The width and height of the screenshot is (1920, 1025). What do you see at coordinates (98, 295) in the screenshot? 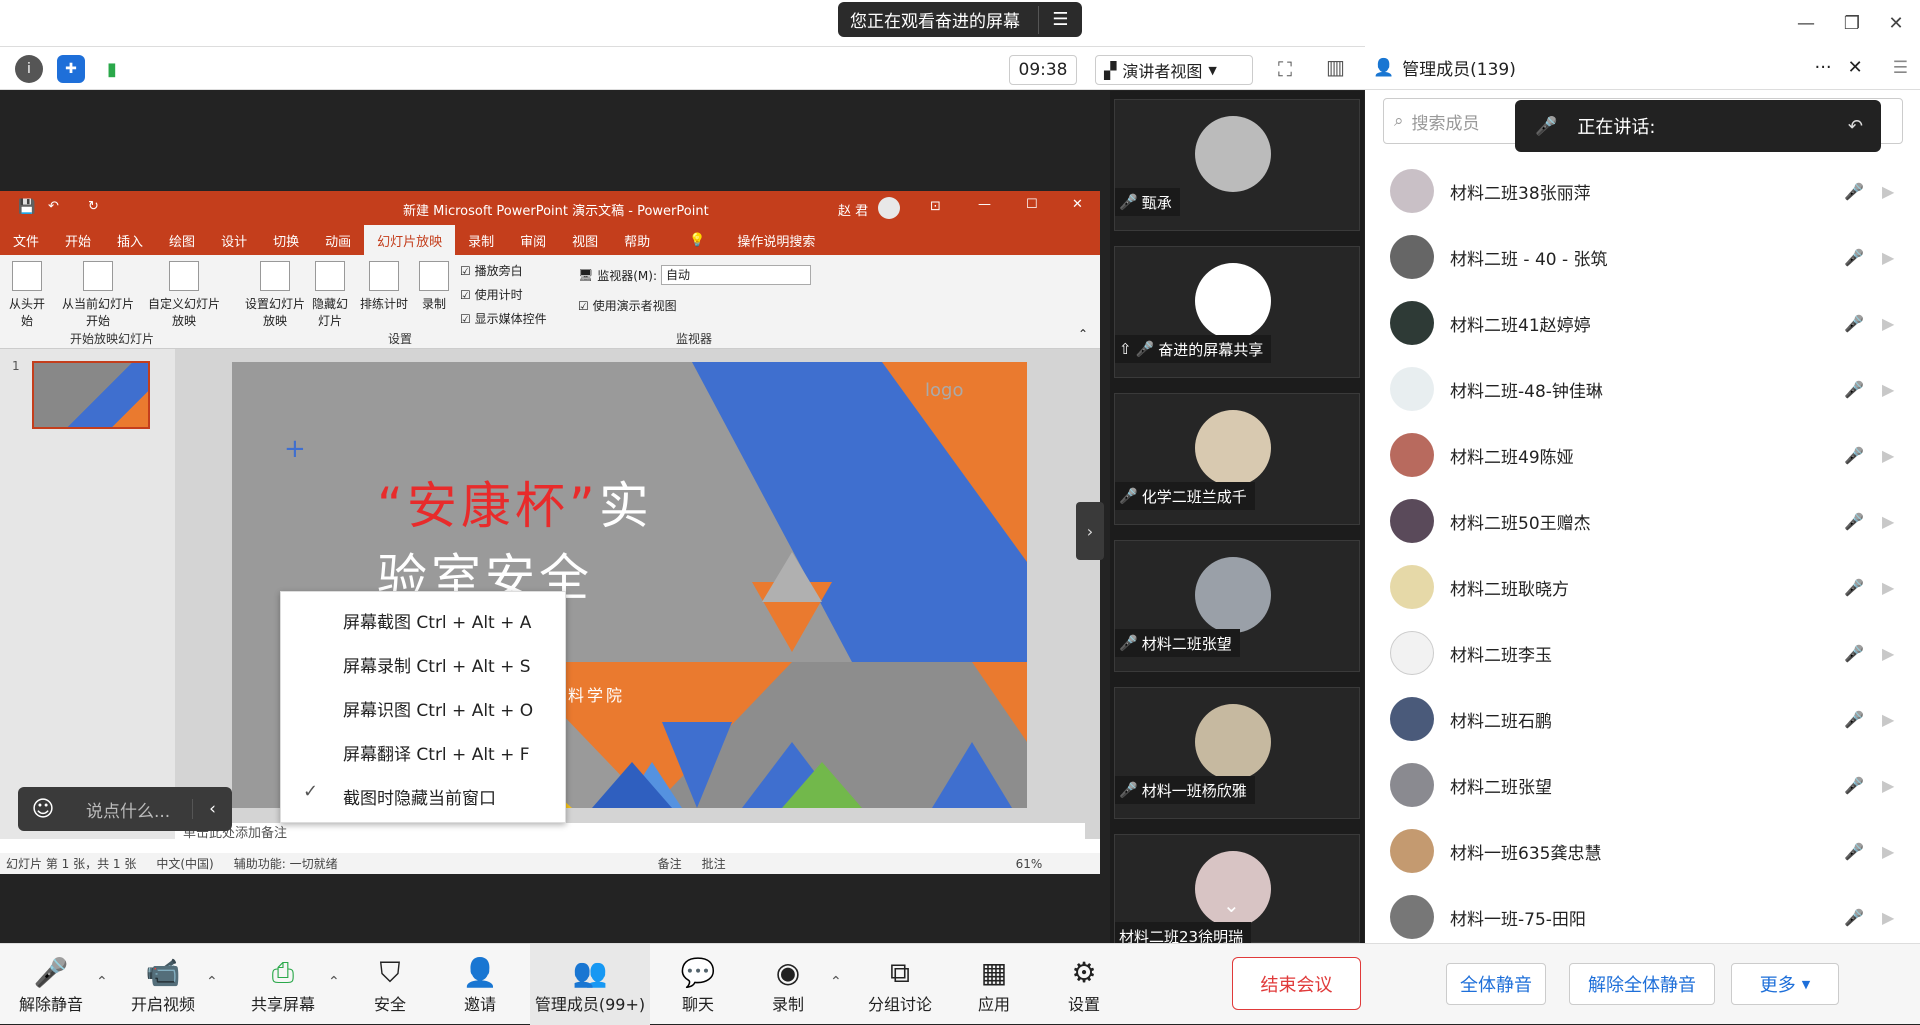
I see `from-current-button: 从当前幻灯片开始` at bounding box center [98, 295].